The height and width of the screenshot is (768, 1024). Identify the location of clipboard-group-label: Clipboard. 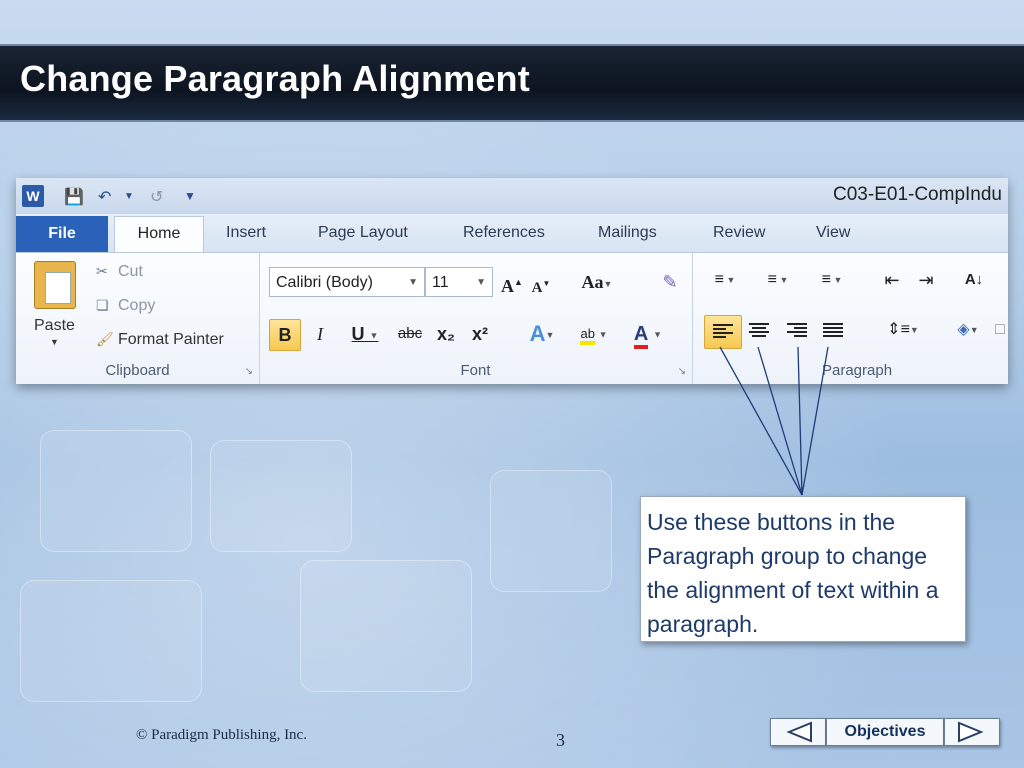
(137, 370).